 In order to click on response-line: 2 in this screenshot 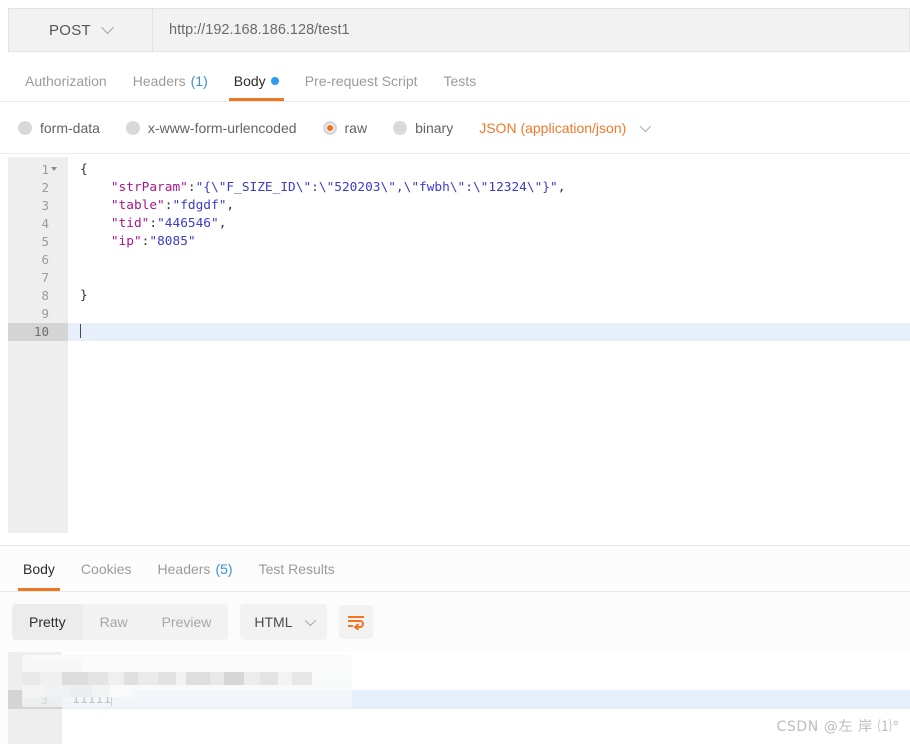, I will do `click(459, 680)`.